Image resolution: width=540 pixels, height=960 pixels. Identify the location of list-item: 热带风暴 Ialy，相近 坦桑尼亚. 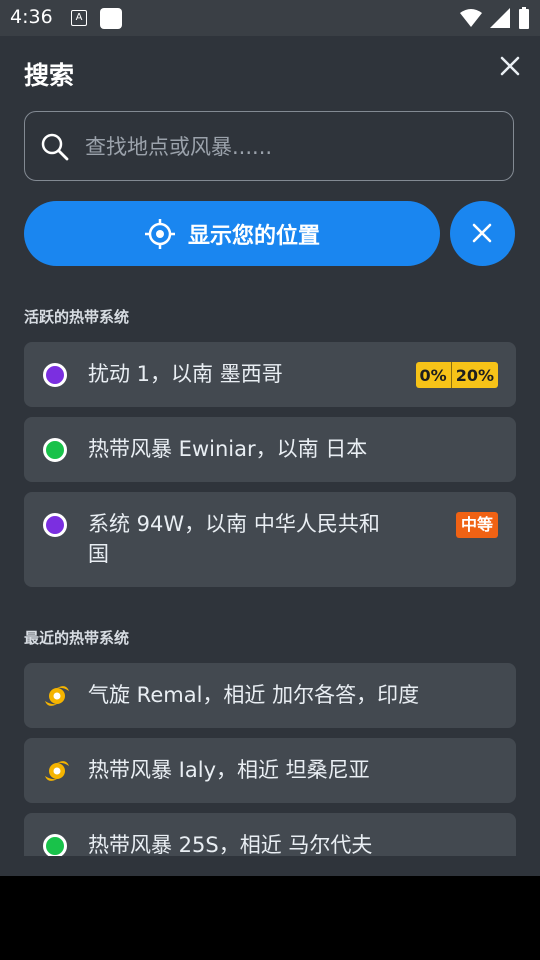
(270, 770).